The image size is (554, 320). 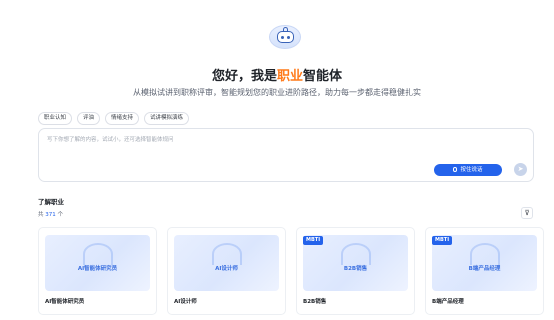 What do you see at coordinates (244, 76) in the screenshot?
I see `hero-title-prefix: 您好，我是` at bounding box center [244, 76].